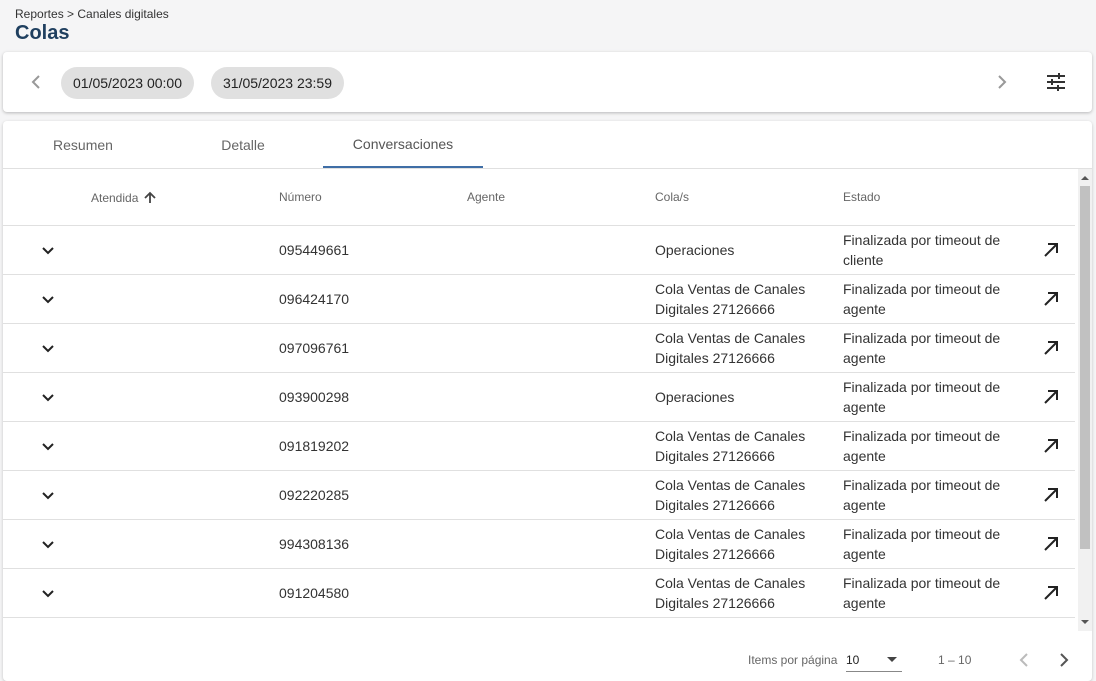 Image resolution: width=1096 pixels, height=681 pixels. I want to click on chevron-left-icon, so click(35, 82).